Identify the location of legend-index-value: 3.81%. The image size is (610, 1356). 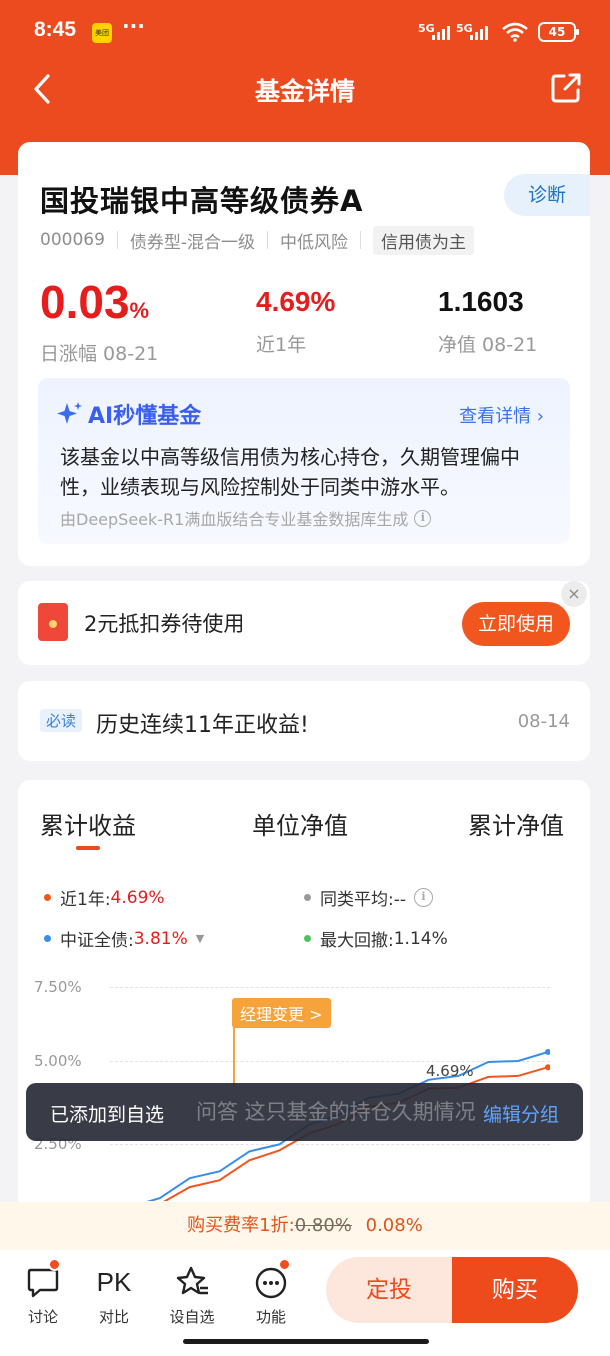
(160, 938).